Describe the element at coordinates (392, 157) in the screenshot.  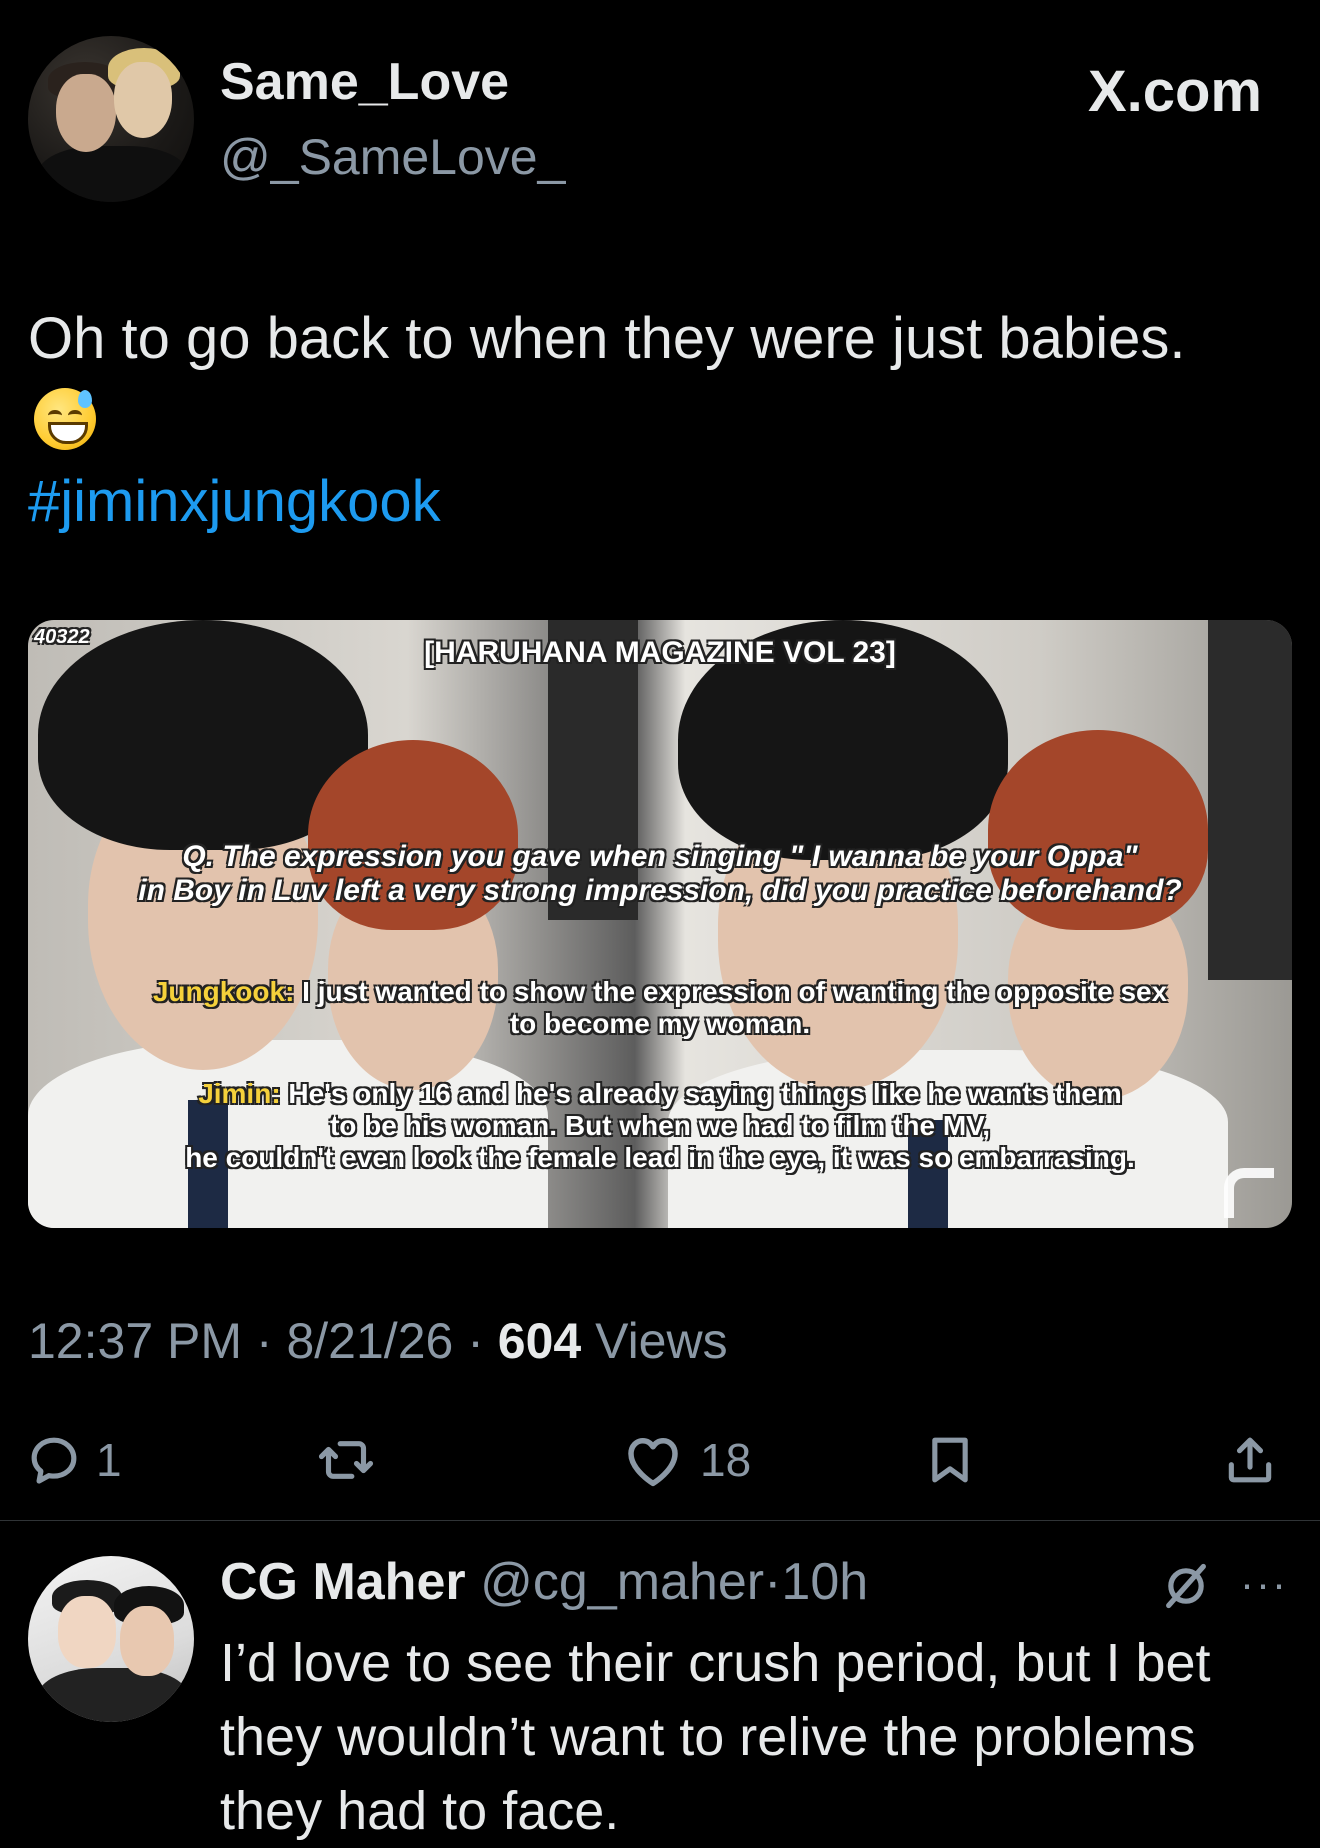
I see `author-handle: @_SameLove_` at that location.